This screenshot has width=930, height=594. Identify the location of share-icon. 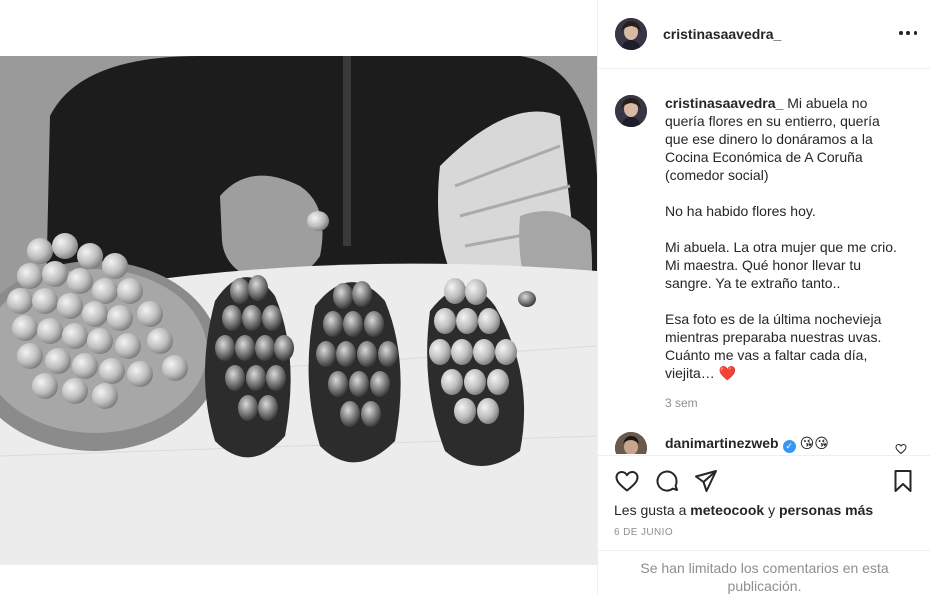
(706, 481).